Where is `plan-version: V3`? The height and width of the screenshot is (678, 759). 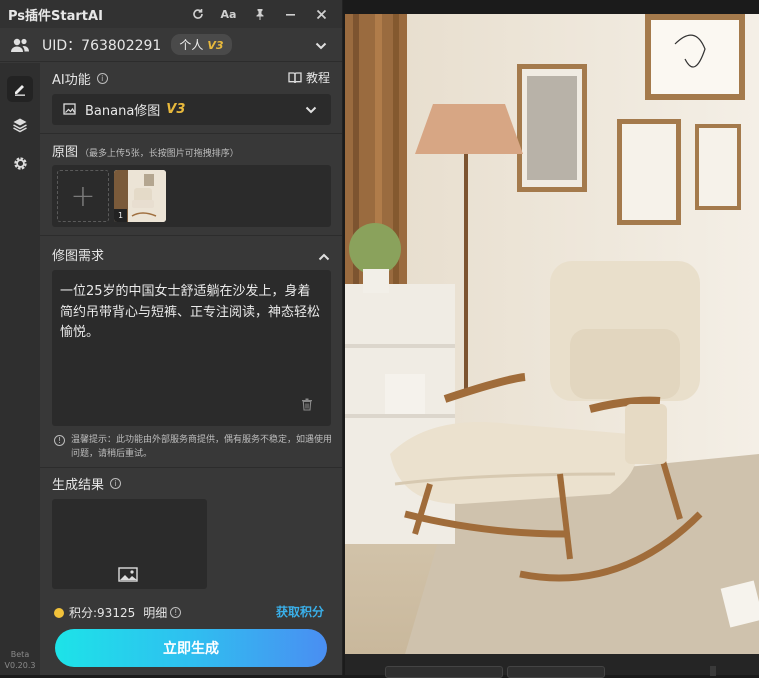 plan-version: V3 is located at coordinates (215, 45).